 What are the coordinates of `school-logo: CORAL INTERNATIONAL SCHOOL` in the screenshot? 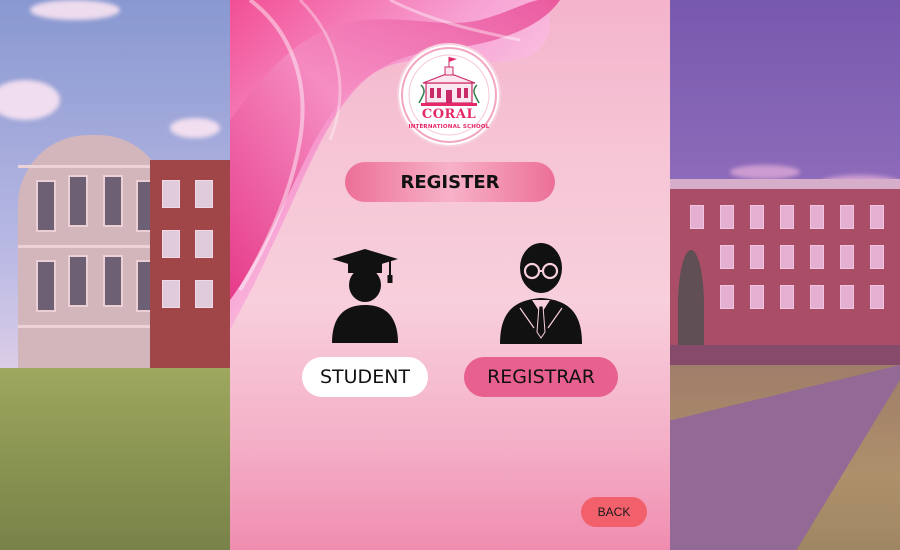 It's located at (449, 95).